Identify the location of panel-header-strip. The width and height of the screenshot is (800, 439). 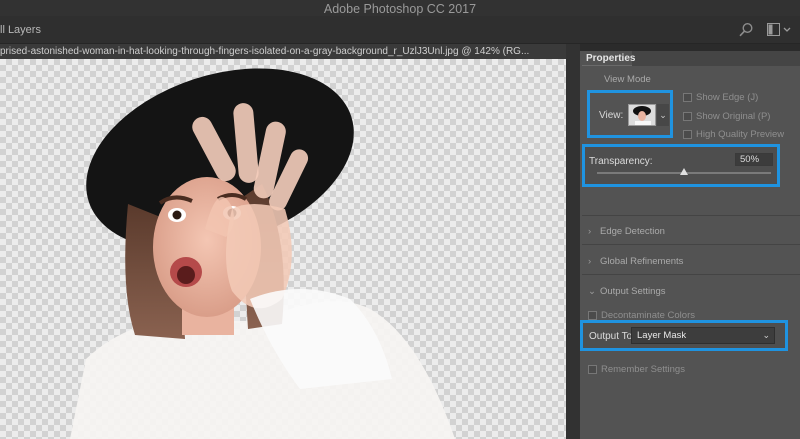
(716, 58).